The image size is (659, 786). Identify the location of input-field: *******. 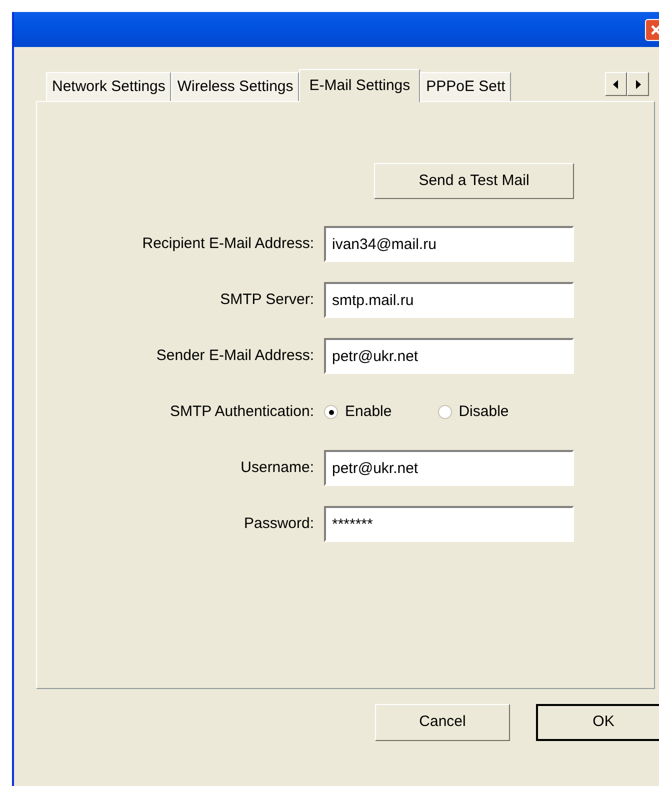
(449, 524).